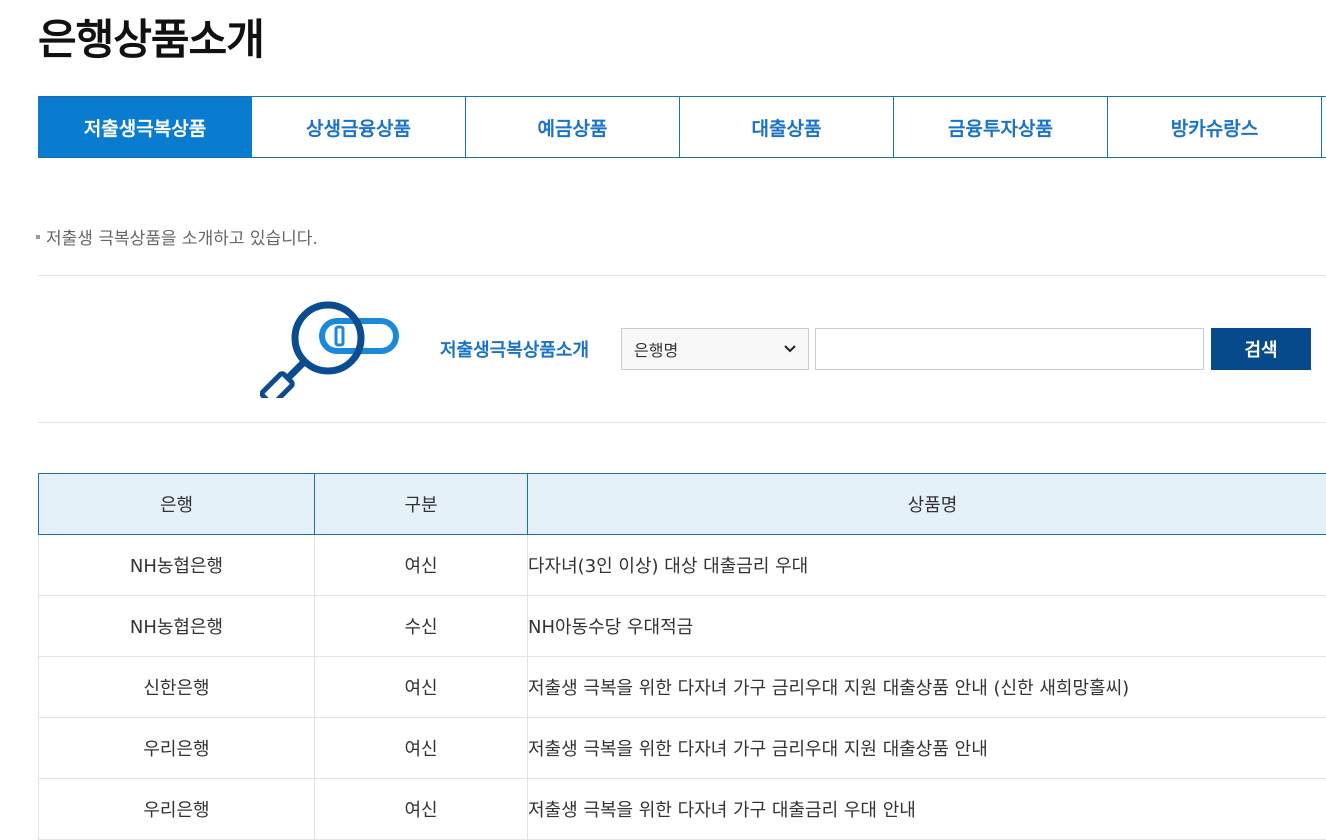 Image resolution: width=1326 pixels, height=840 pixels. I want to click on header-product: 상품명, so click(927, 504).